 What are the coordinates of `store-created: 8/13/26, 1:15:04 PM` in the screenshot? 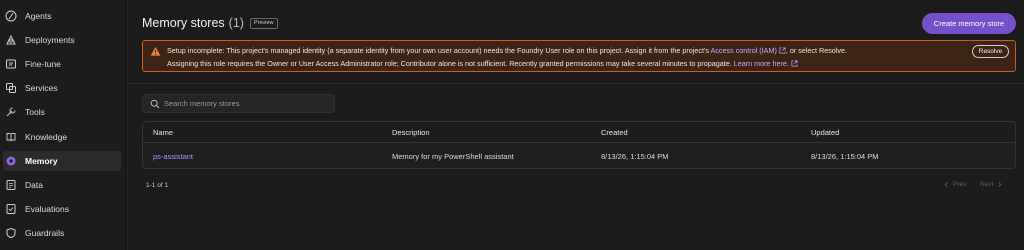 It's located at (635, 156).